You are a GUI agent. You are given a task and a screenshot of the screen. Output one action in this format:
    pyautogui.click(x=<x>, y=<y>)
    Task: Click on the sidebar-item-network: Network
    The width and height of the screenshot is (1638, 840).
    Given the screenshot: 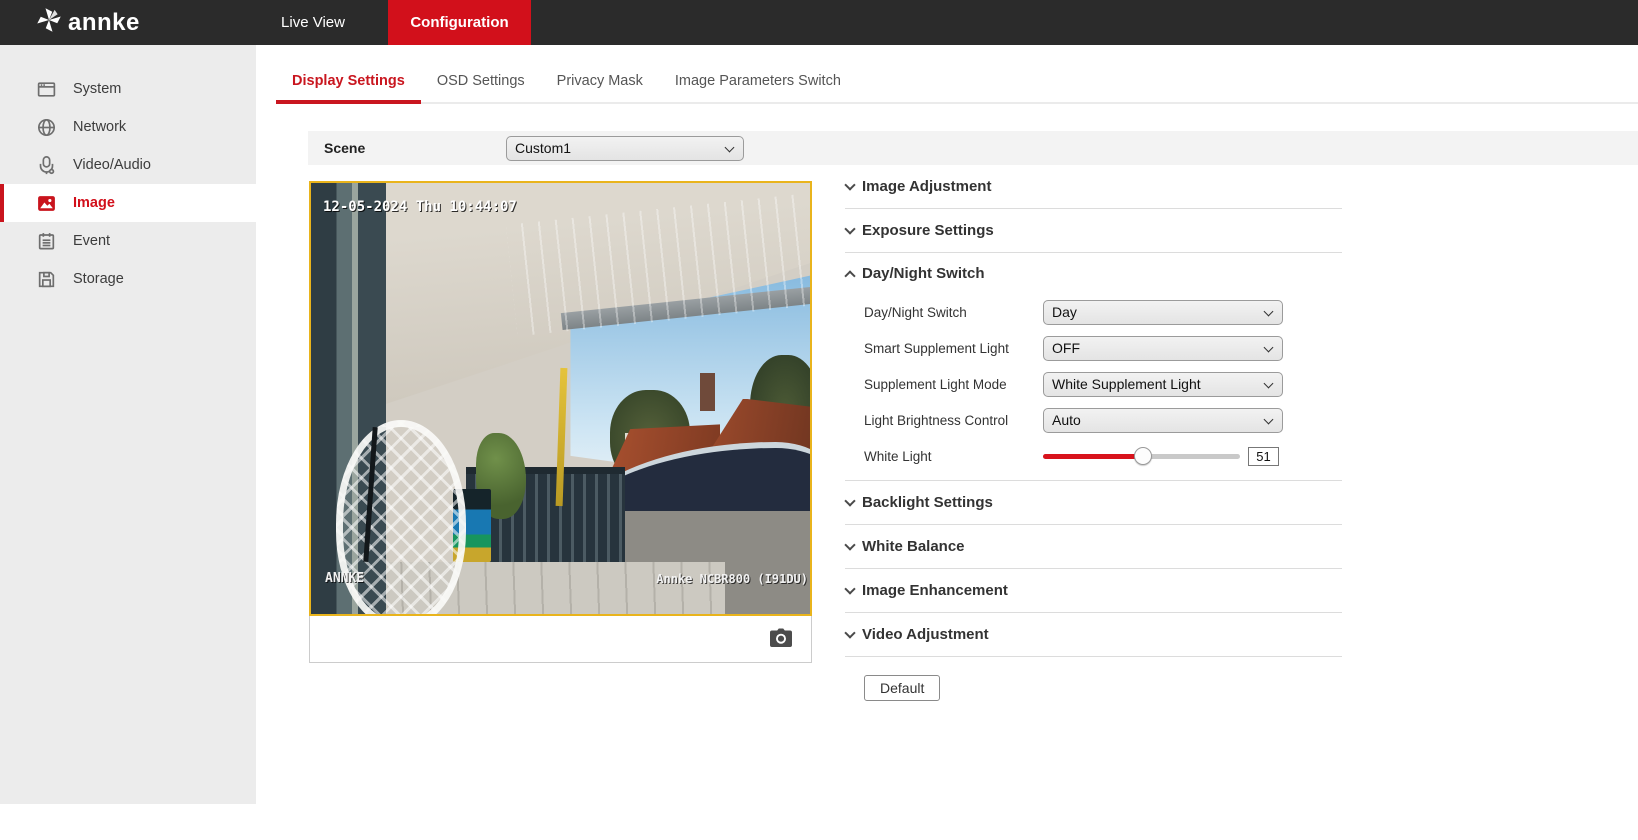 What is the action you would take?
    pyautogui.click(x=128, y=127)
    